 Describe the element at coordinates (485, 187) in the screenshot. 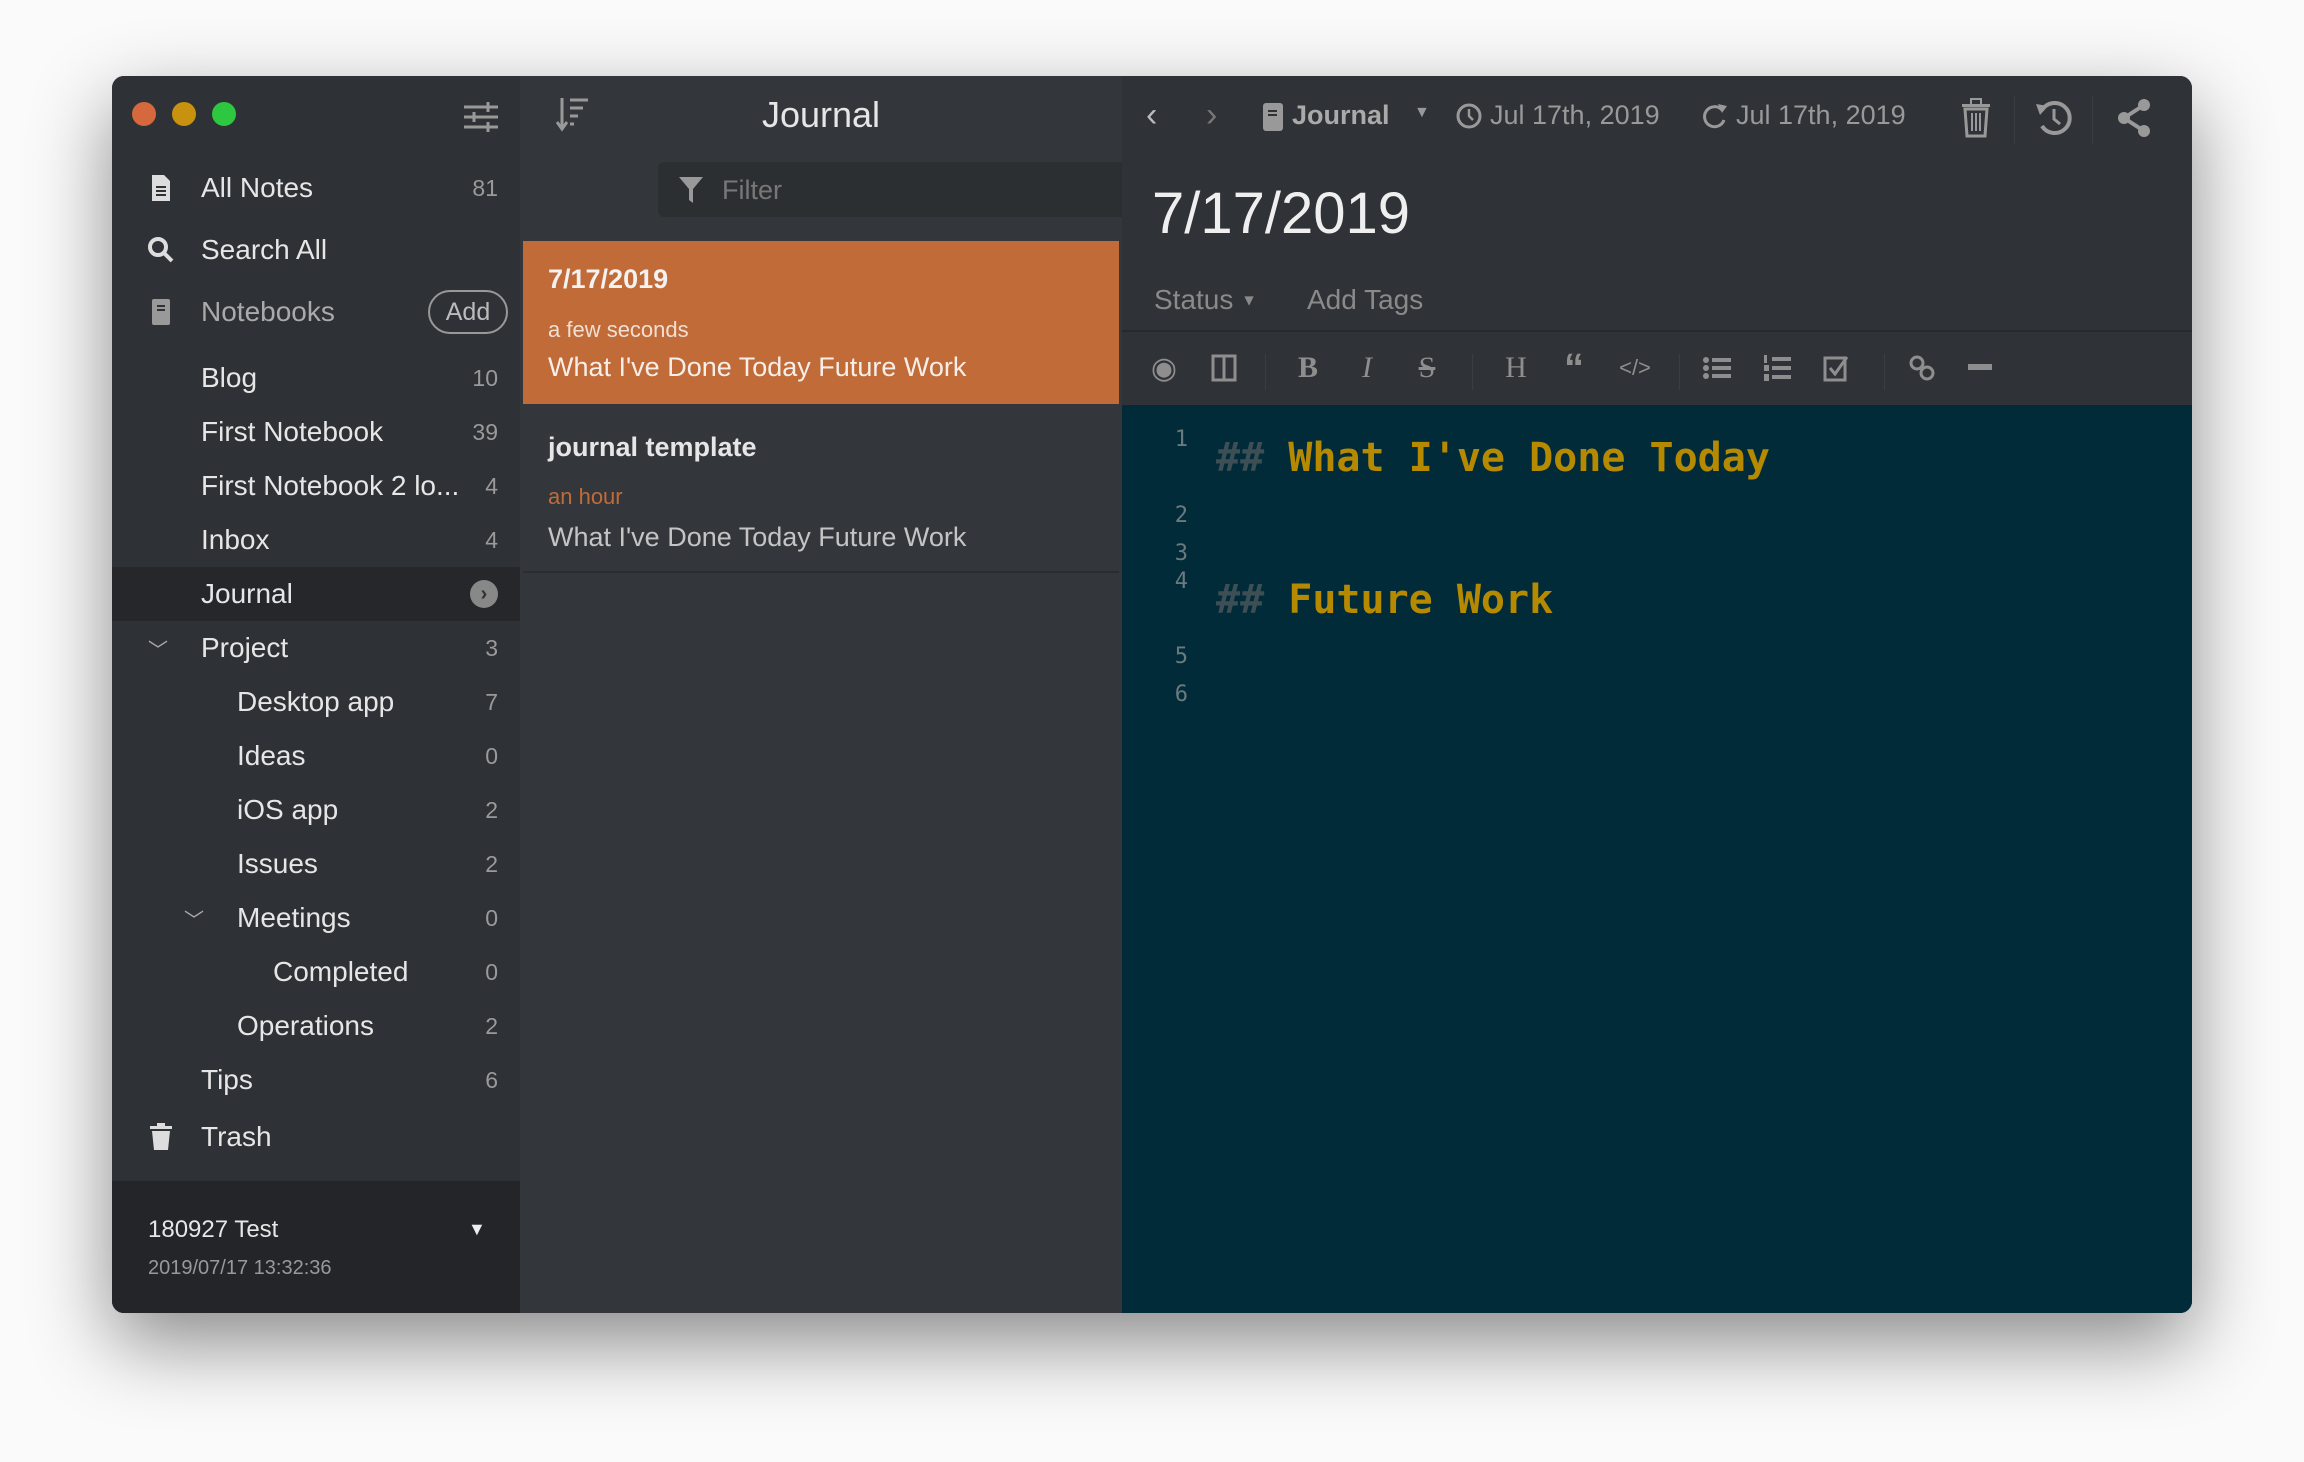

I see `all-notes-count: 81` at that location.